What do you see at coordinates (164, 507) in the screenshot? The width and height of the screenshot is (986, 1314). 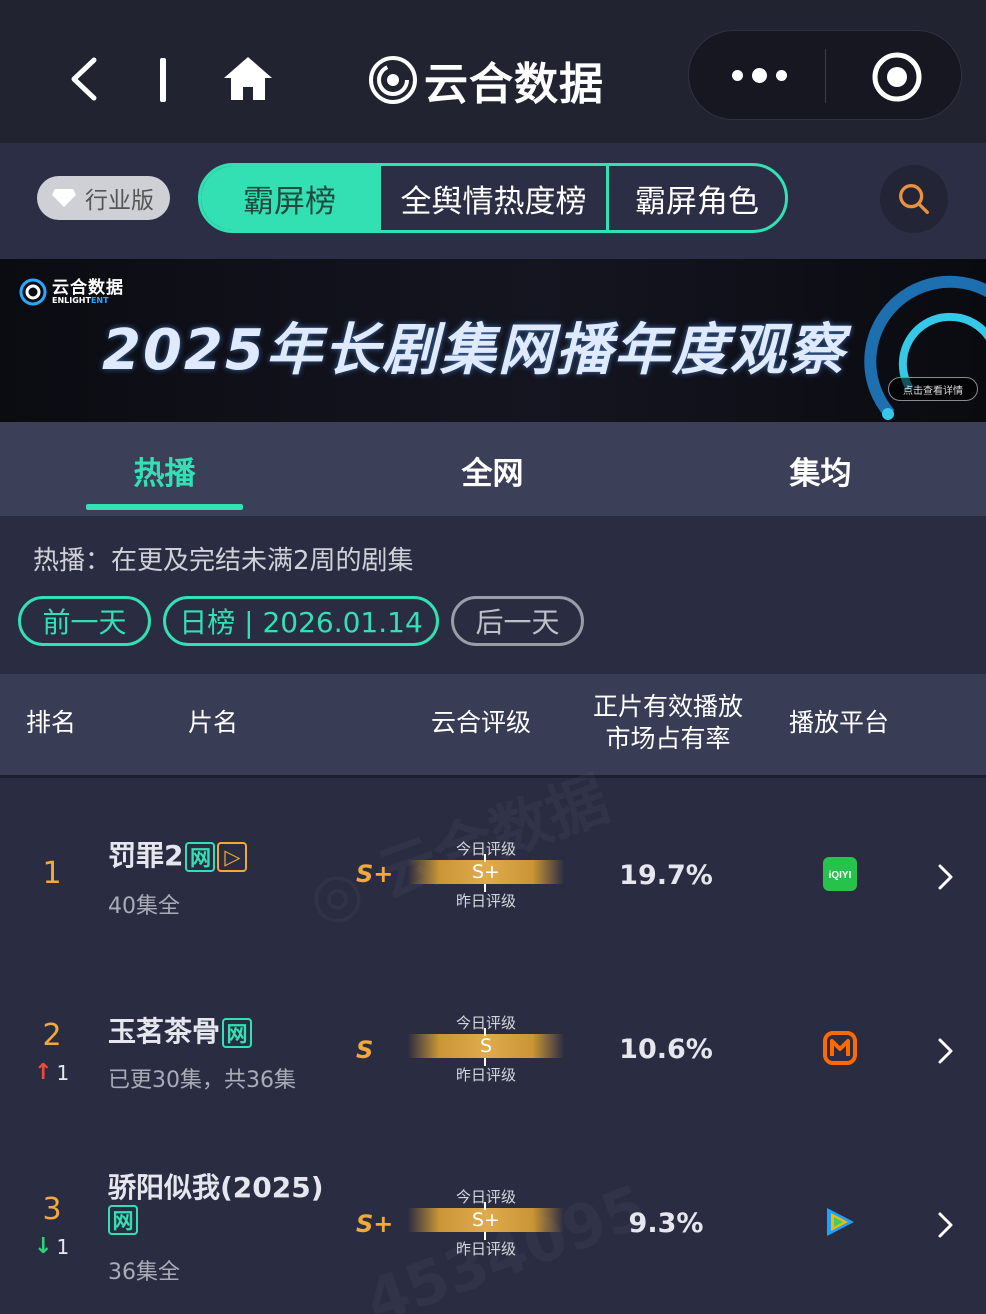 I see `tab-active-indicator` at bounding box center [164, 507].